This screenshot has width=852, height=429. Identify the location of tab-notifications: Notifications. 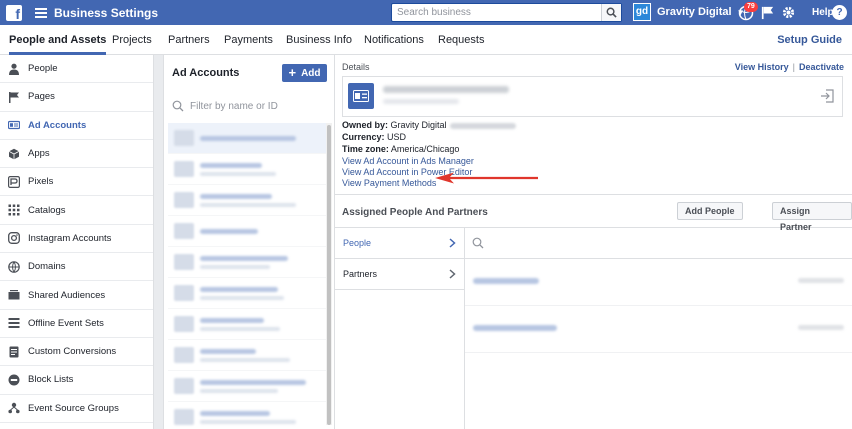
(394, 40).